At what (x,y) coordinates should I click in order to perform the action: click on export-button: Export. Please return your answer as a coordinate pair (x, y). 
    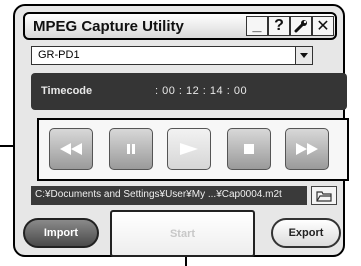
    Looking at the image, I should click on (306, 233).